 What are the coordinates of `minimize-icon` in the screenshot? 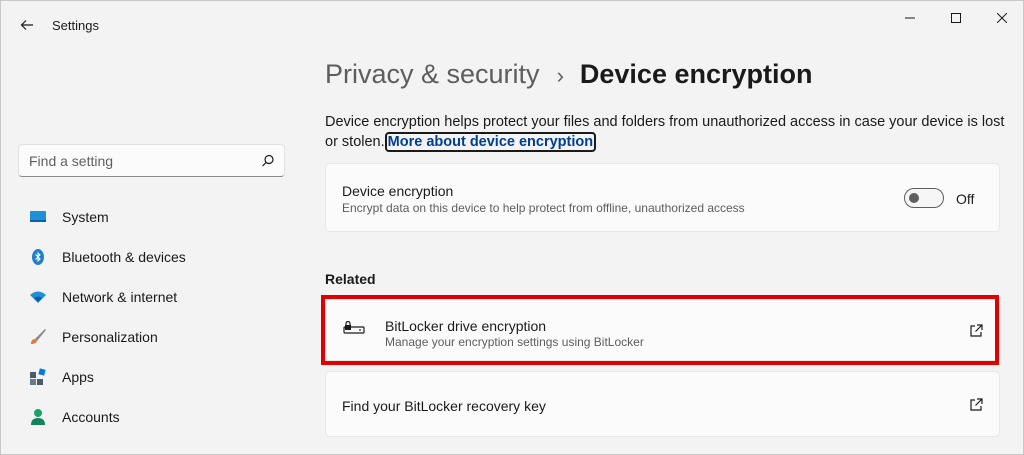 It's located at (910, 19).